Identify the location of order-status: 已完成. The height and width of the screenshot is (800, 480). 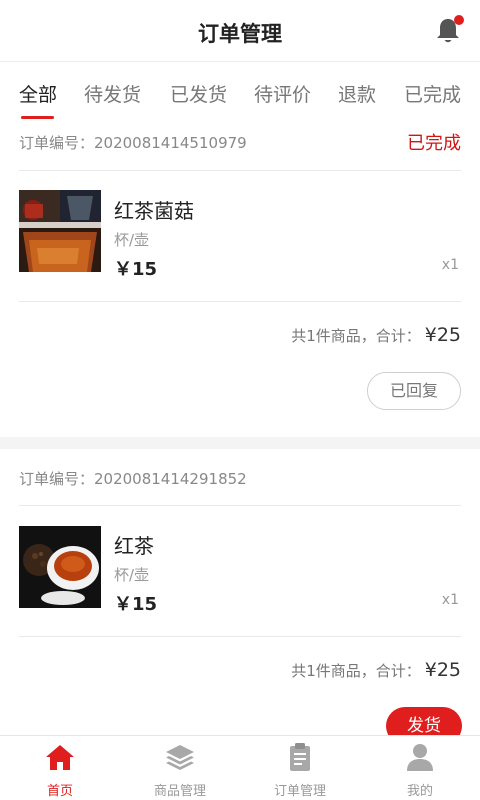
(434, 143).